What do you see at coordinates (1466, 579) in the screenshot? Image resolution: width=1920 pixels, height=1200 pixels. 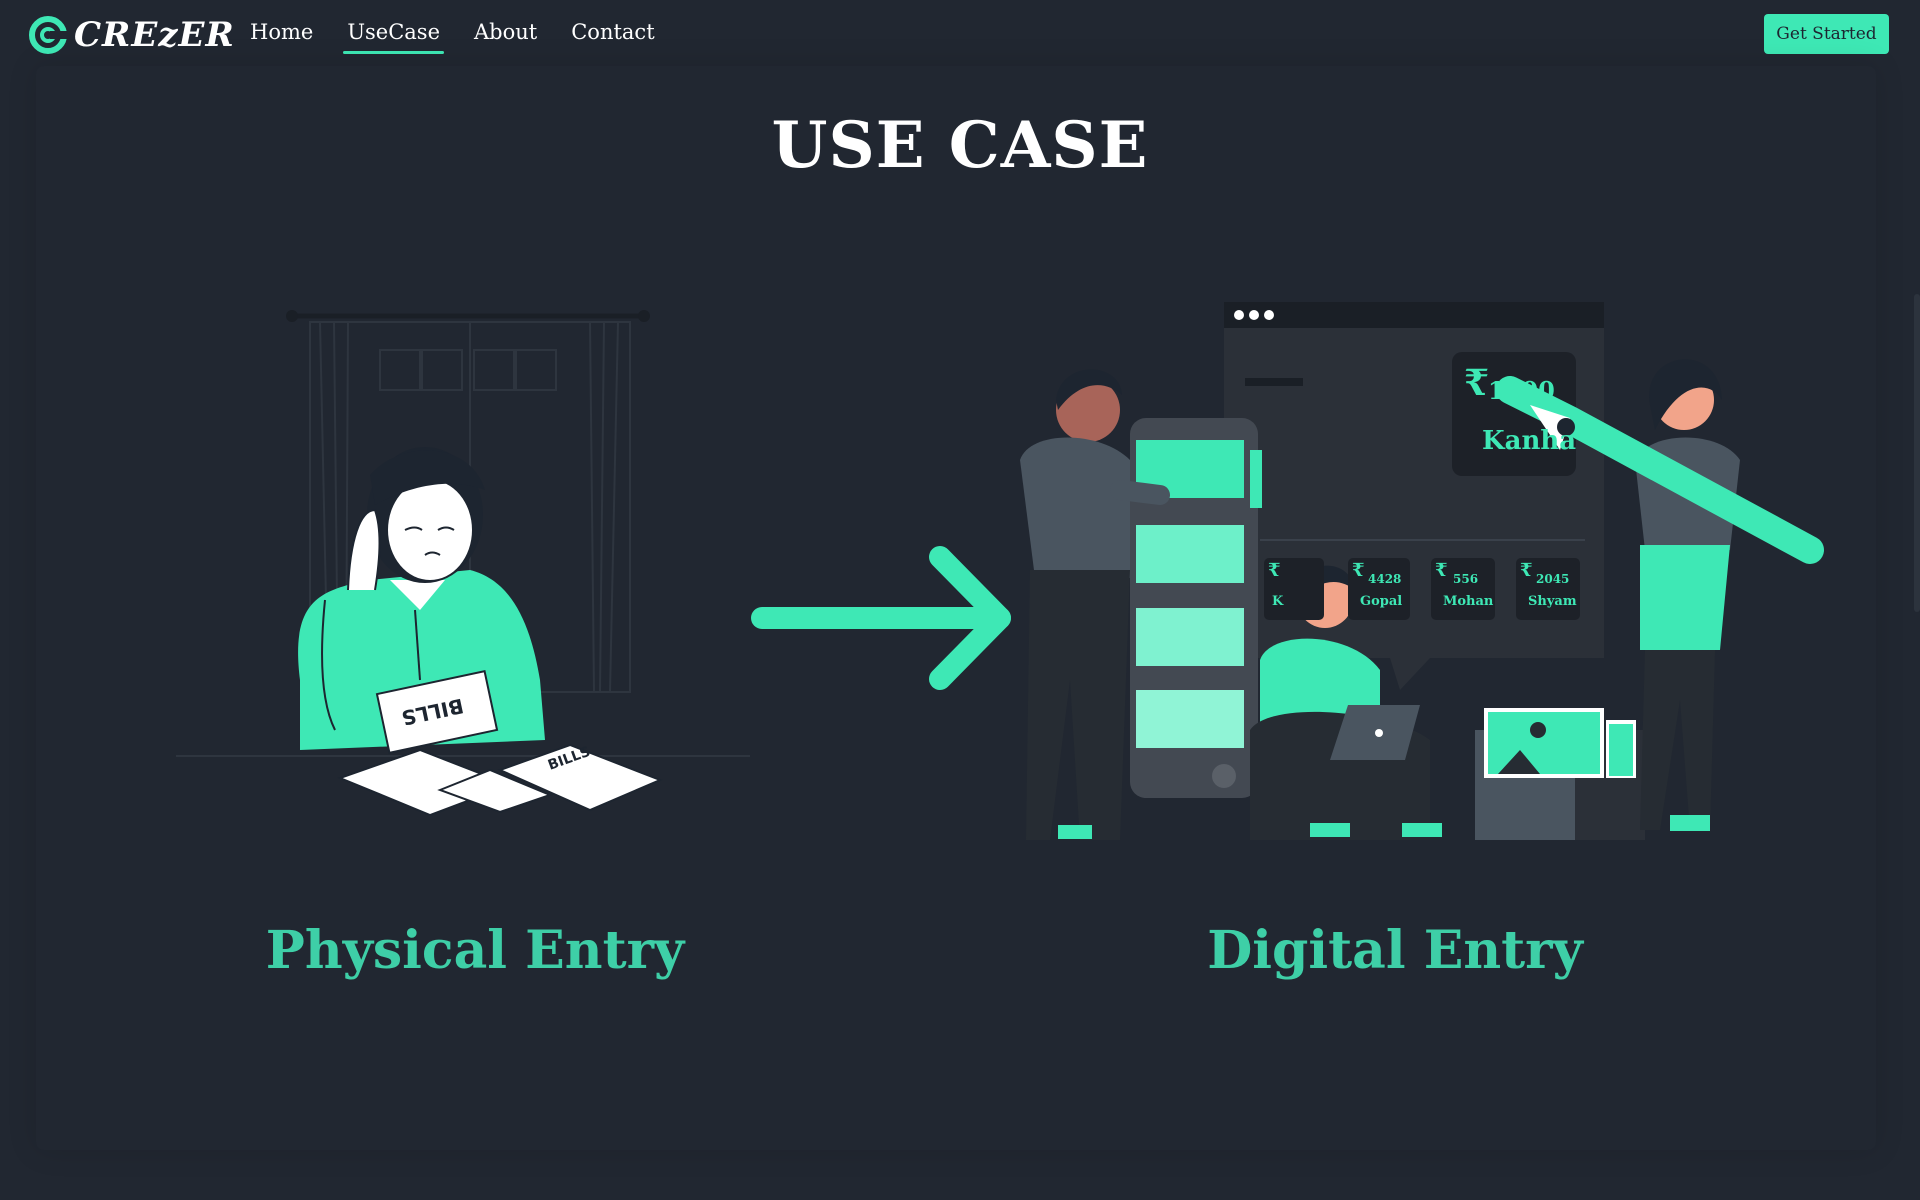 I see `card-amount: 556` at bounding box center [1466, 579].